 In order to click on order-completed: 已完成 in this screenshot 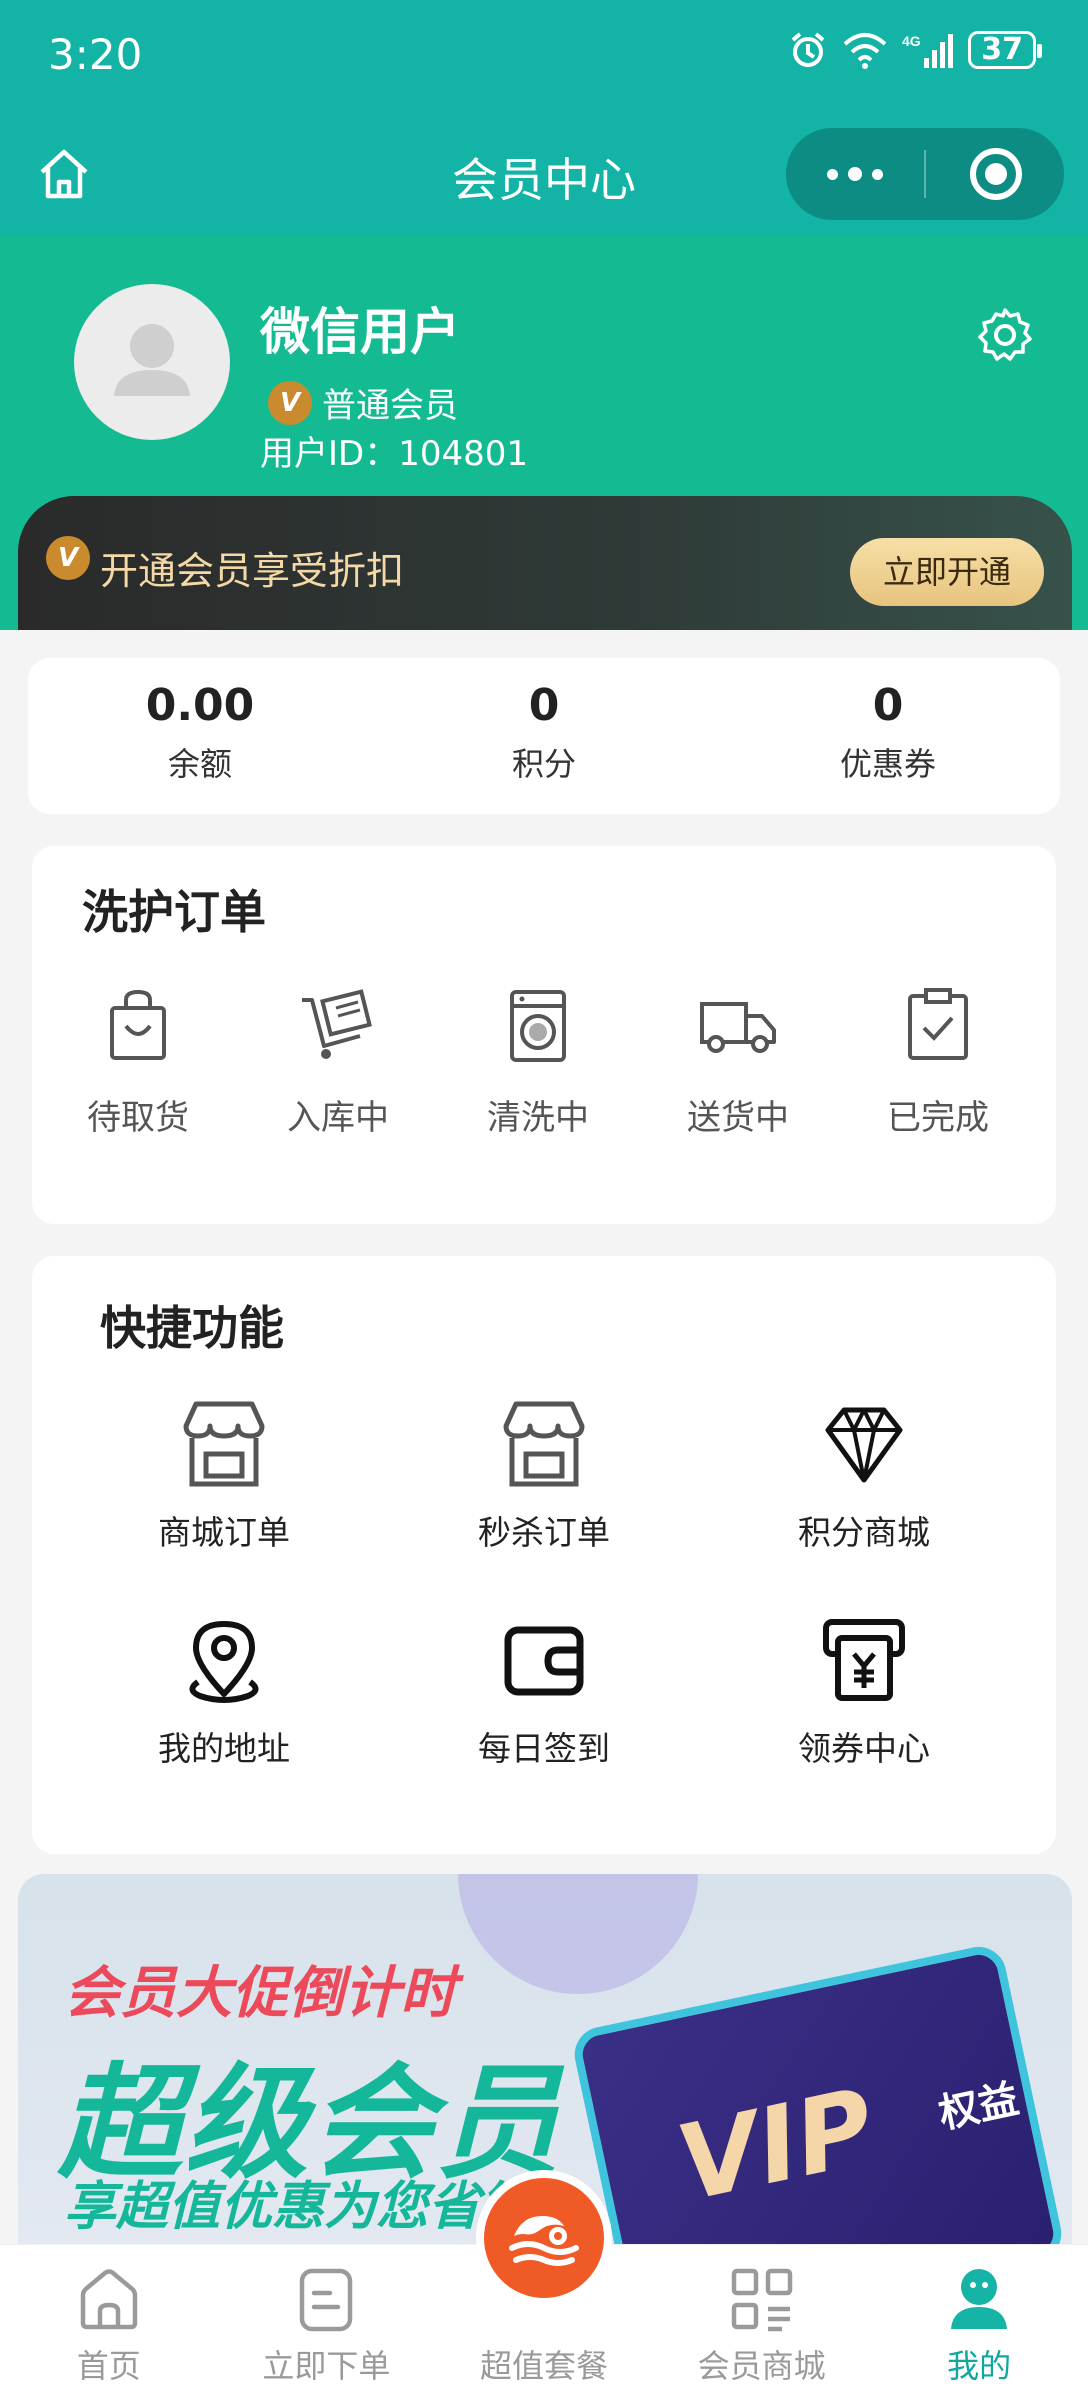, I will do `click(938, 1062)`.